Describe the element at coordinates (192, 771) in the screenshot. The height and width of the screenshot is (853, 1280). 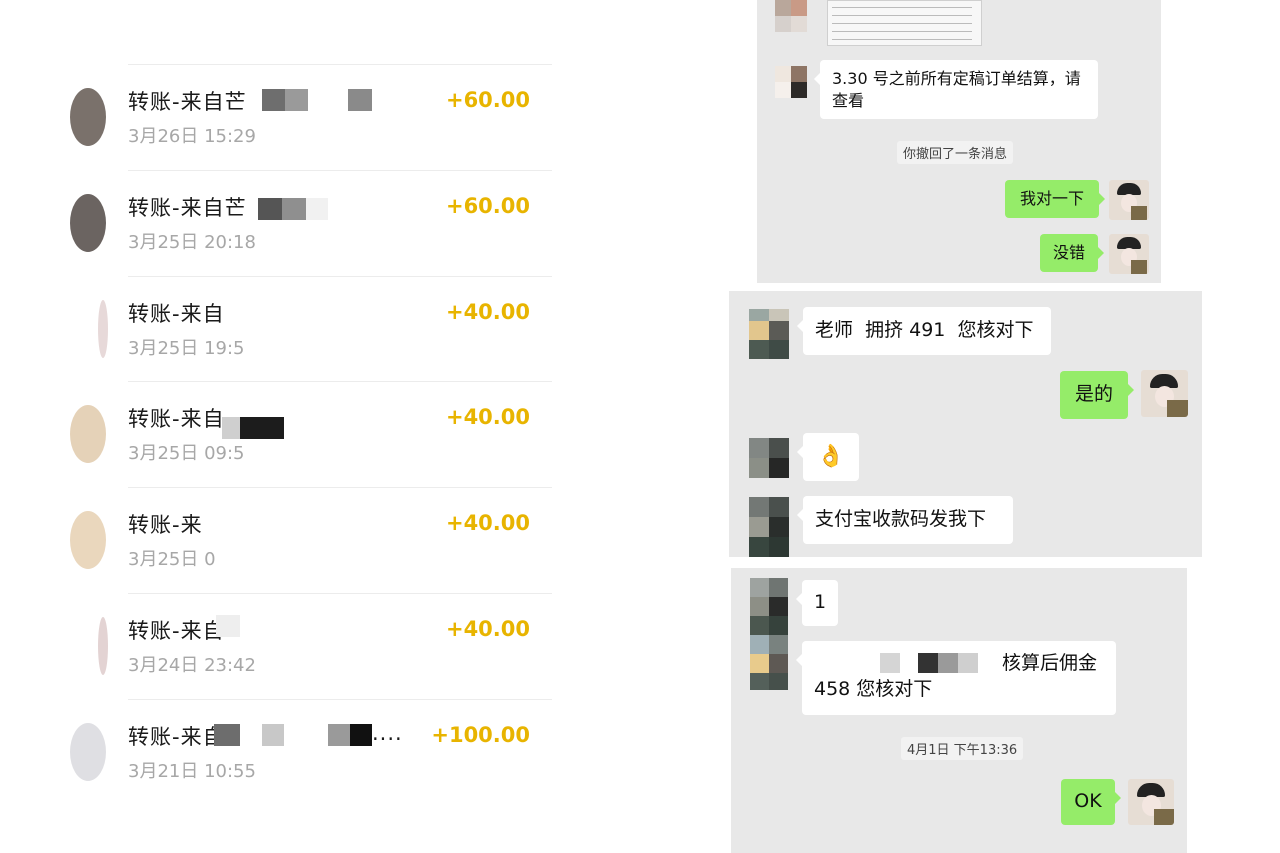
I see `transaction-date: 3月21日 10:55` at that location.